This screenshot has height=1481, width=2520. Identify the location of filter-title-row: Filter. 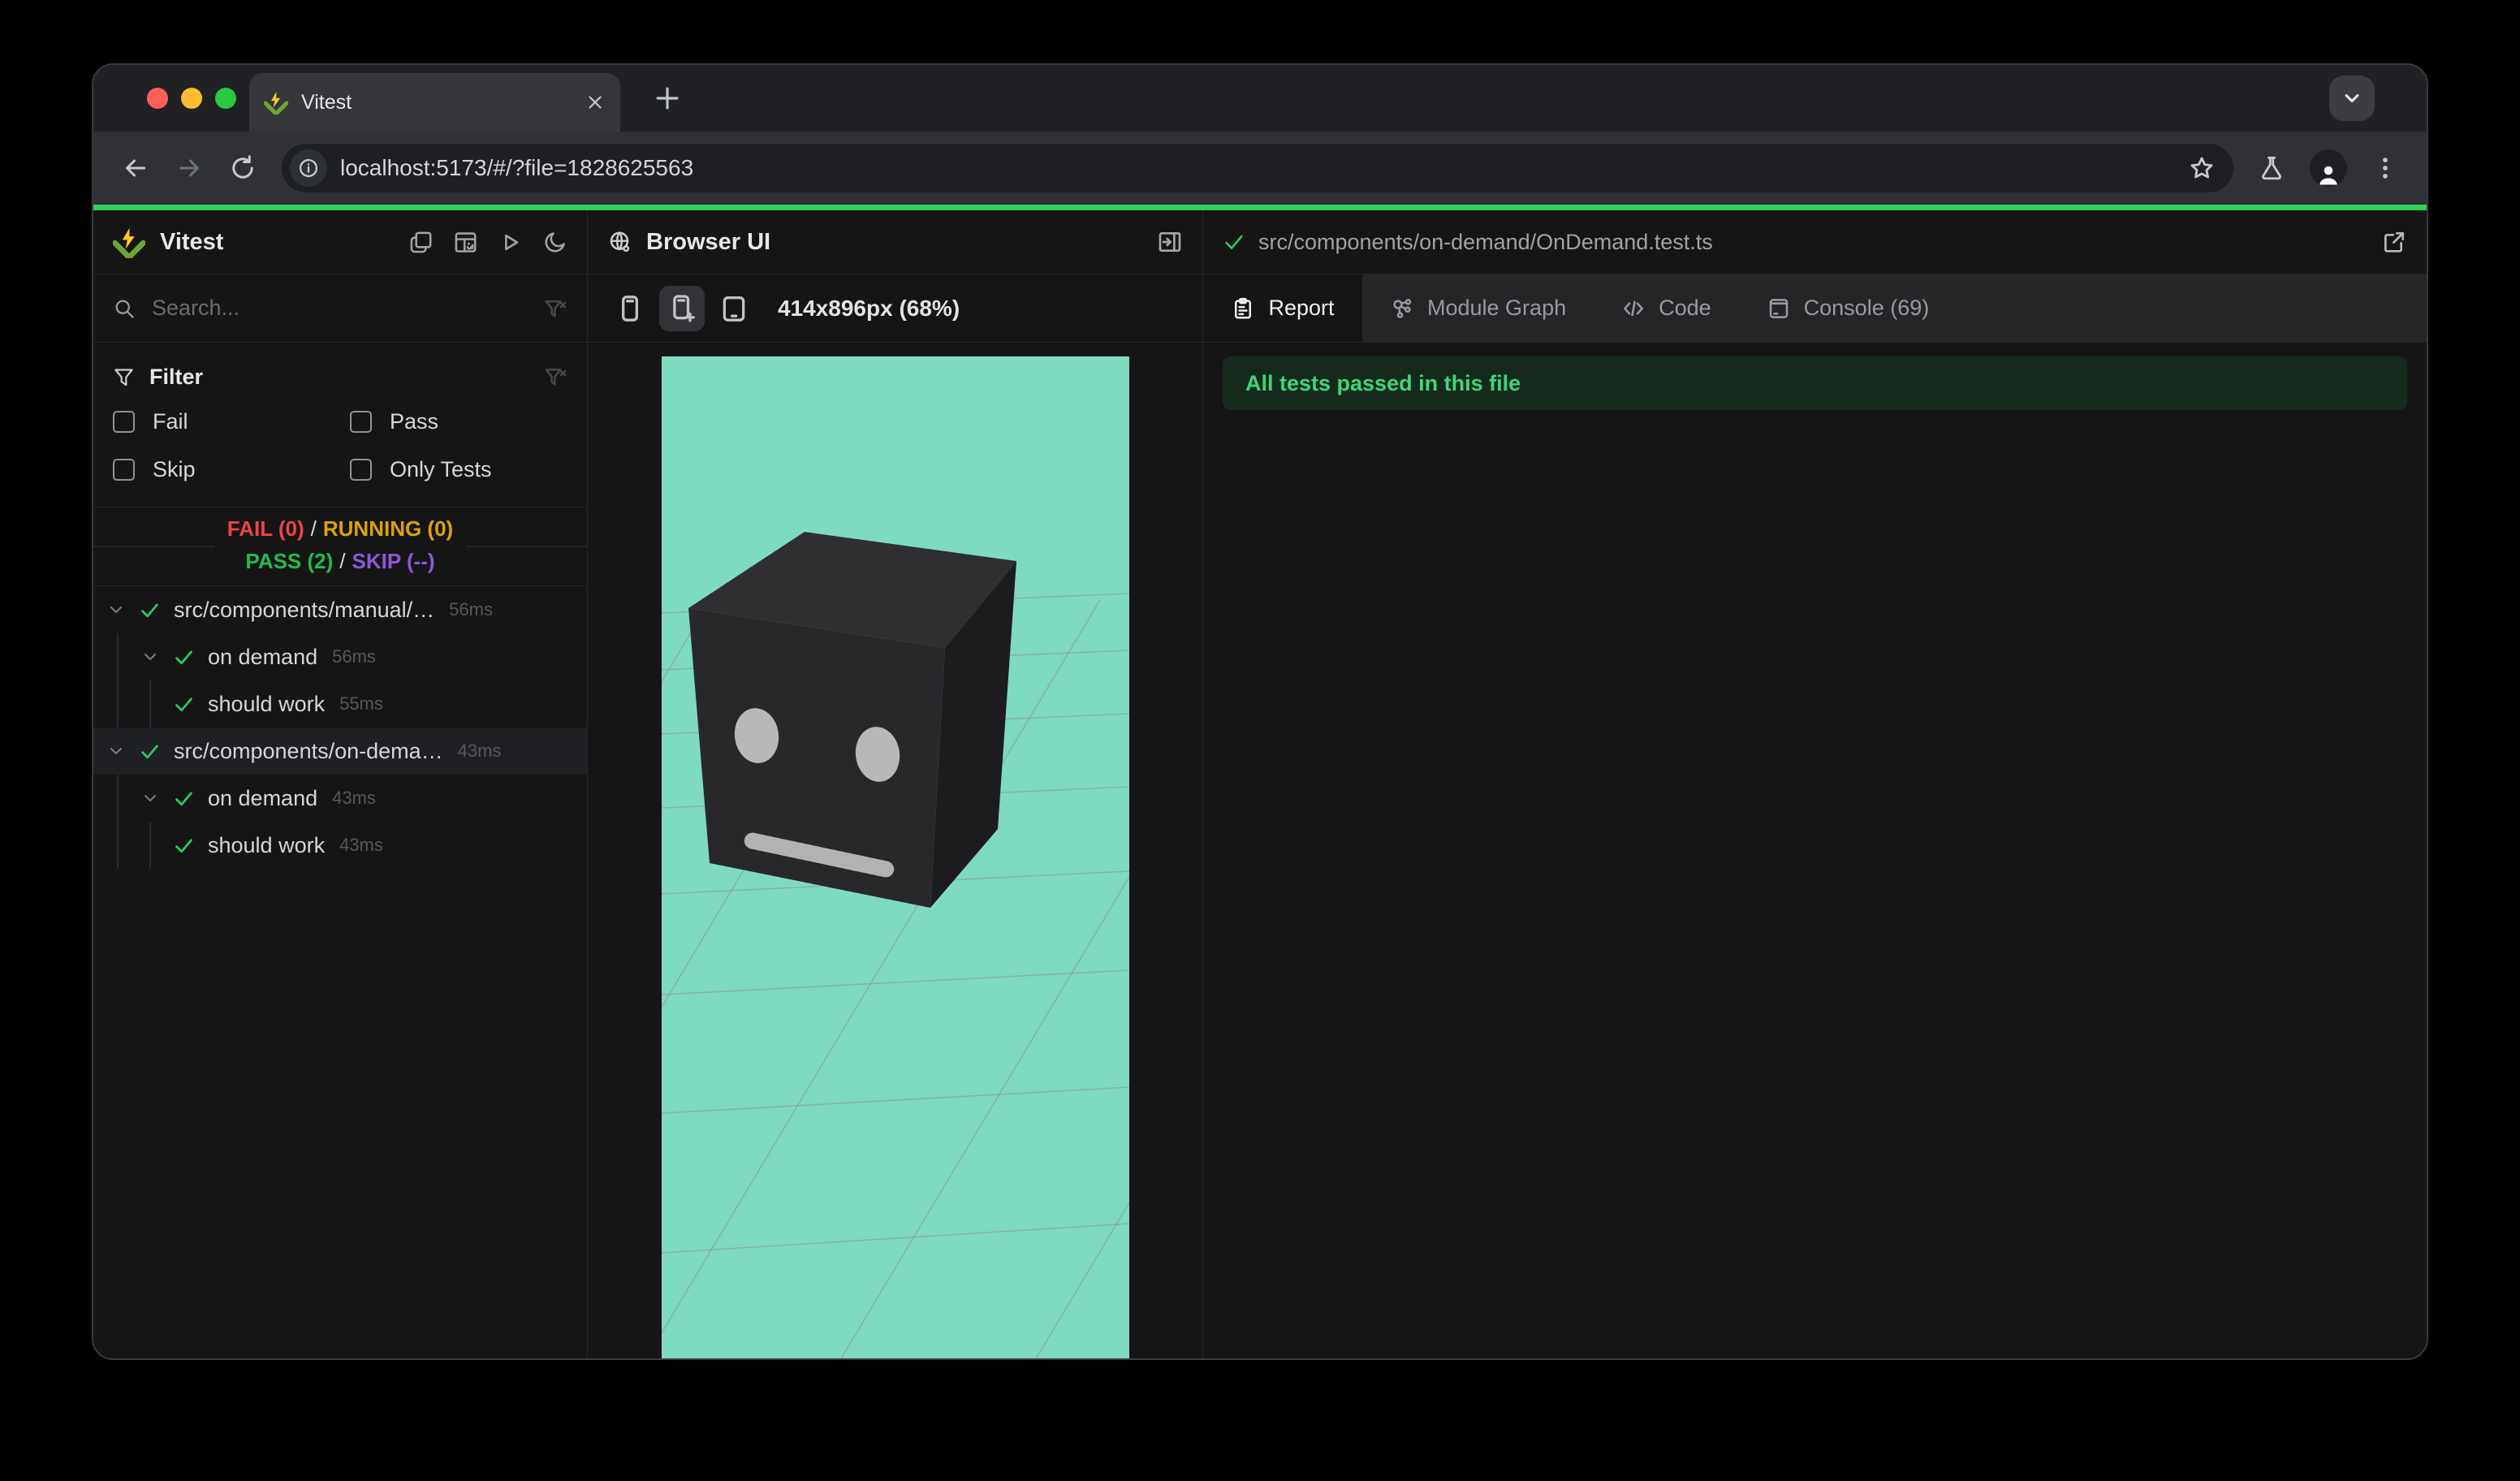
(340, 377).